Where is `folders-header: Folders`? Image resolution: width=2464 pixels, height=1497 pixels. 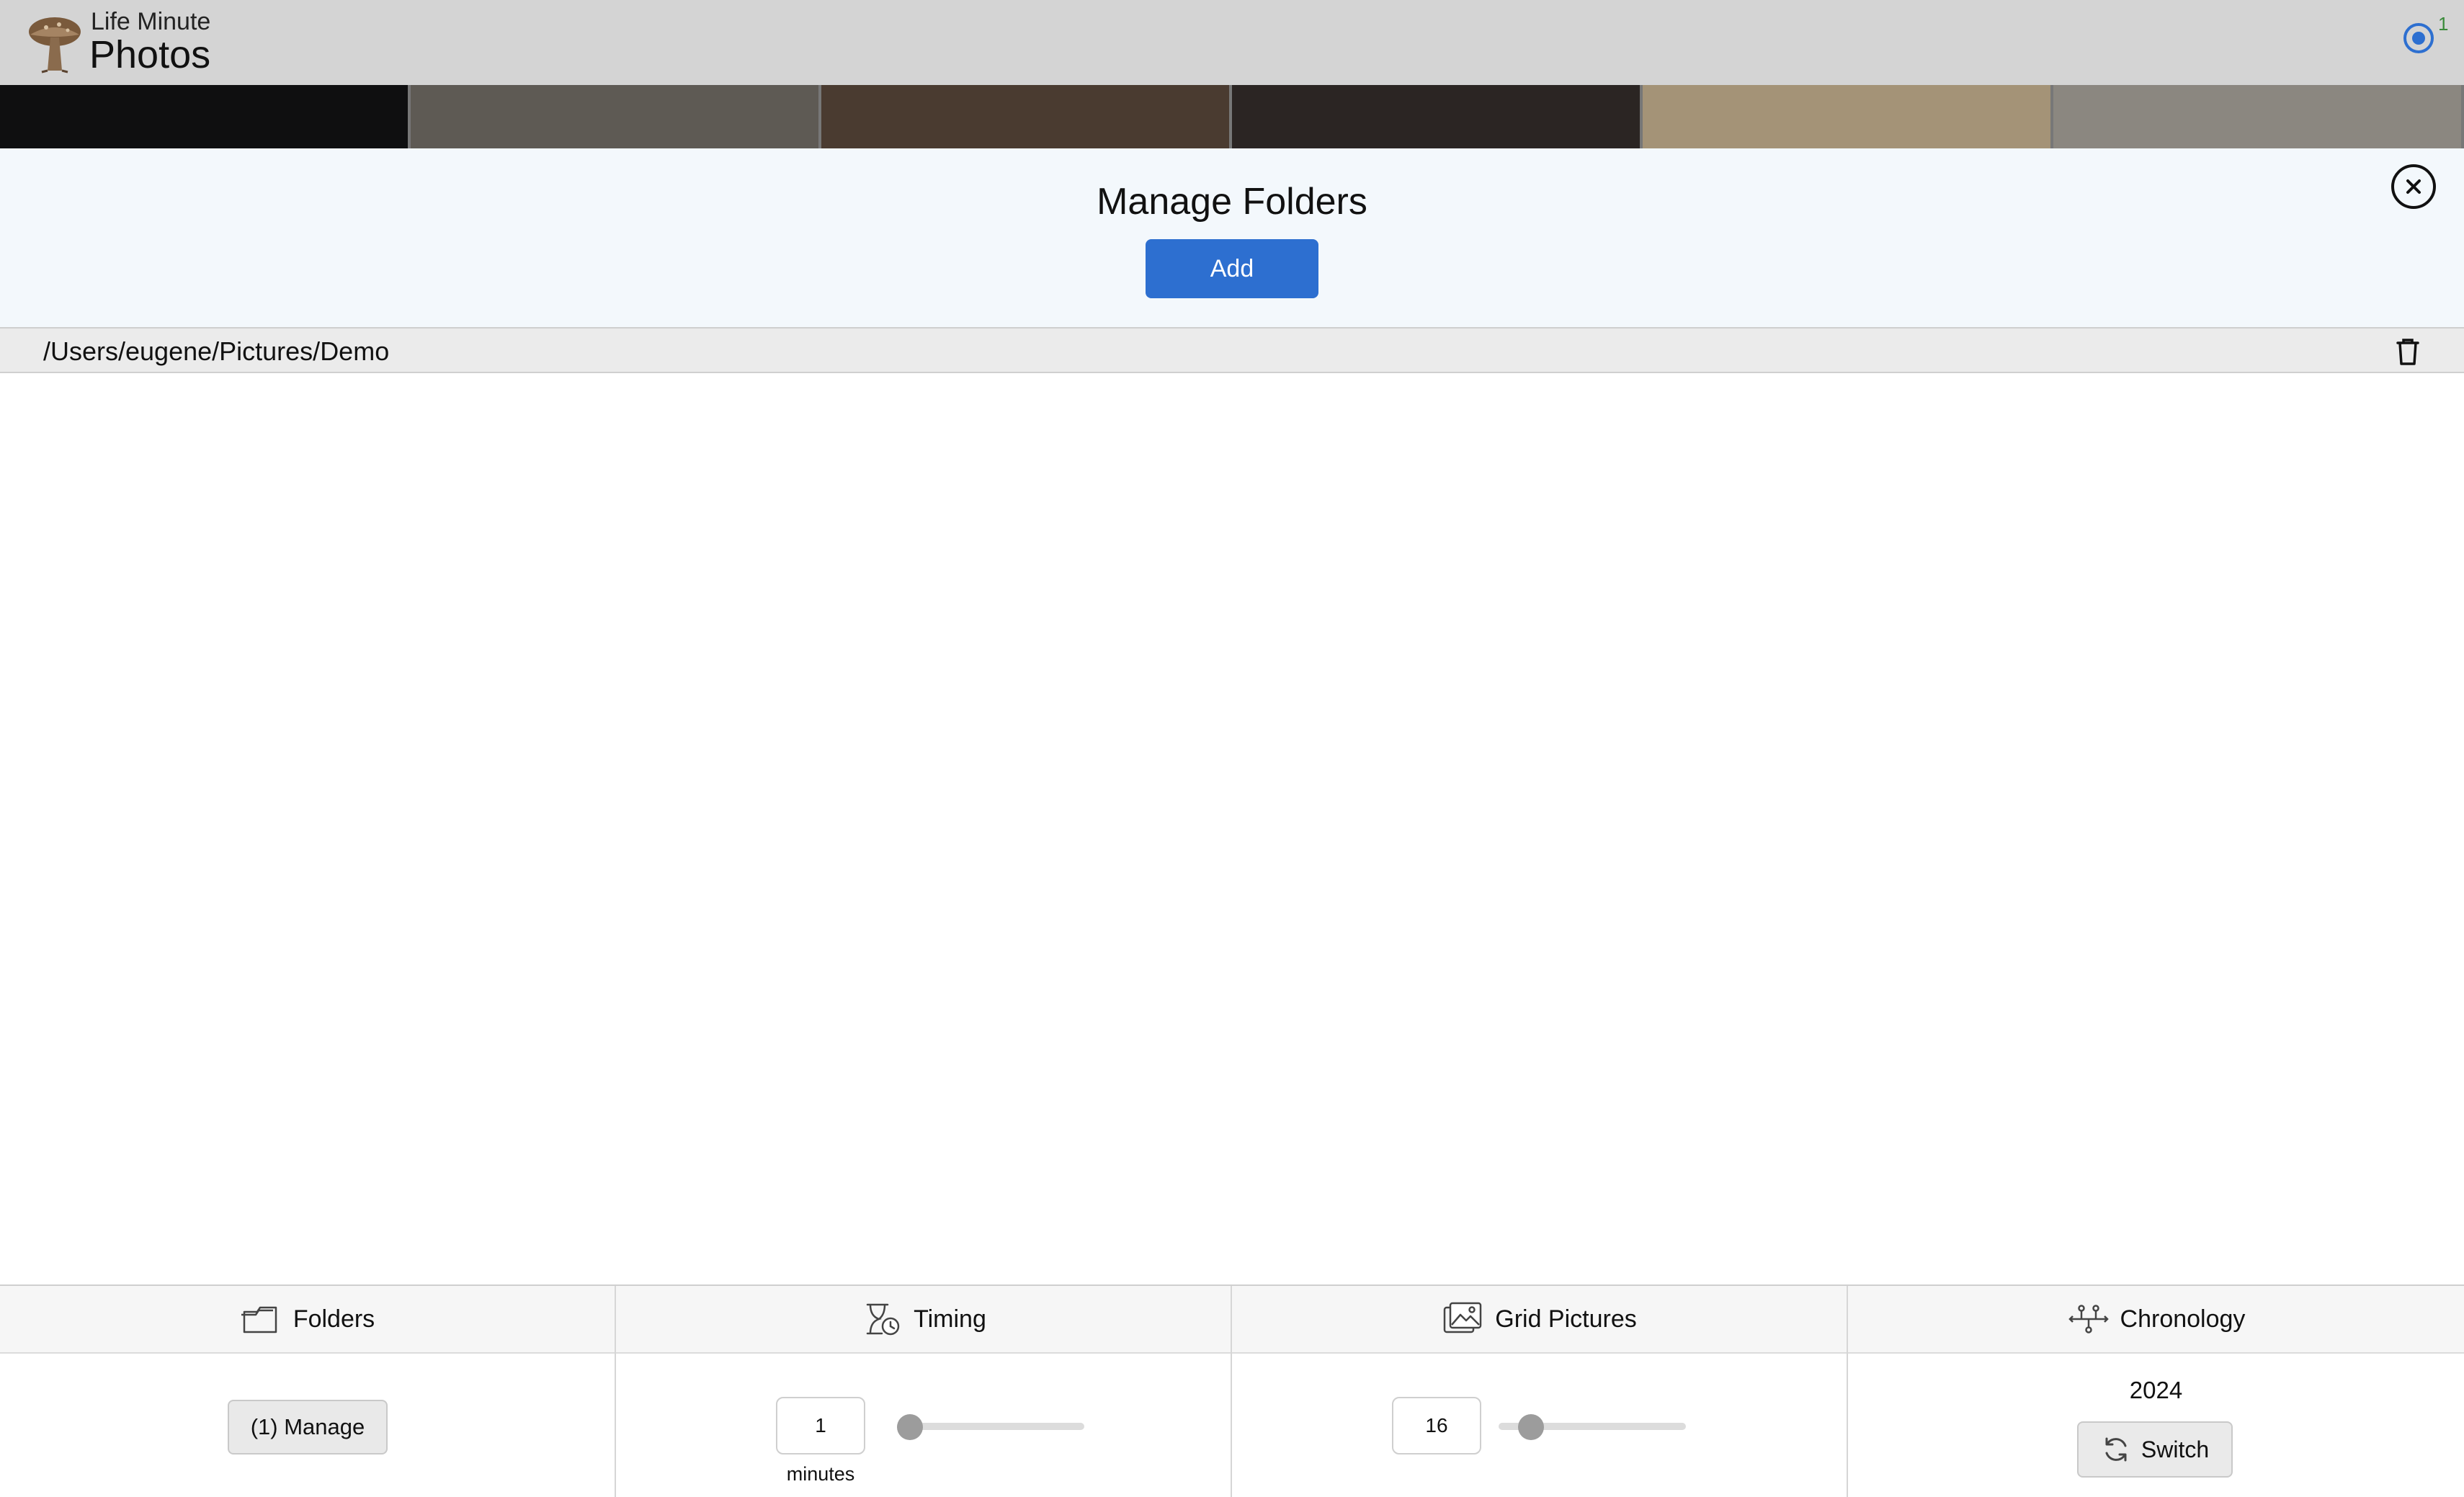
folders-header: Folders is located at coordinates (307, 1320).